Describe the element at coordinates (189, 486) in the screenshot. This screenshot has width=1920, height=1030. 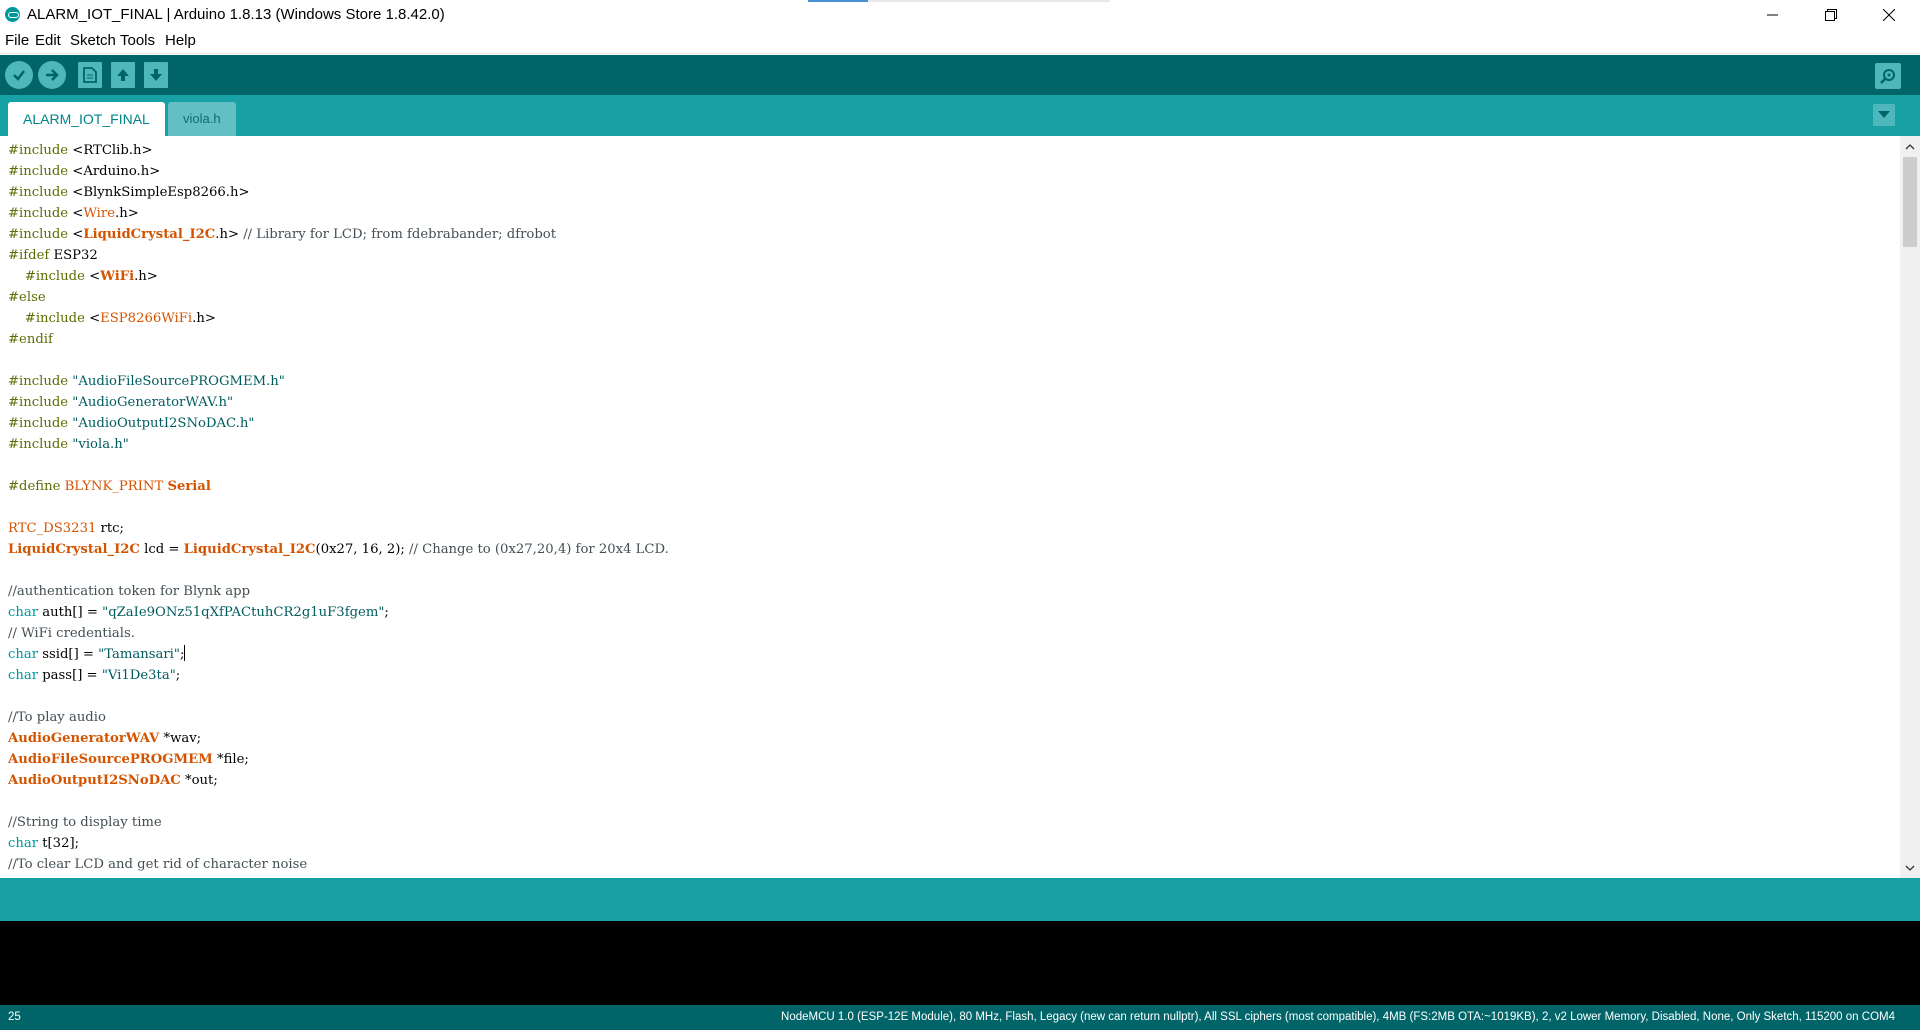
I see `code-token: Serial` at that location.